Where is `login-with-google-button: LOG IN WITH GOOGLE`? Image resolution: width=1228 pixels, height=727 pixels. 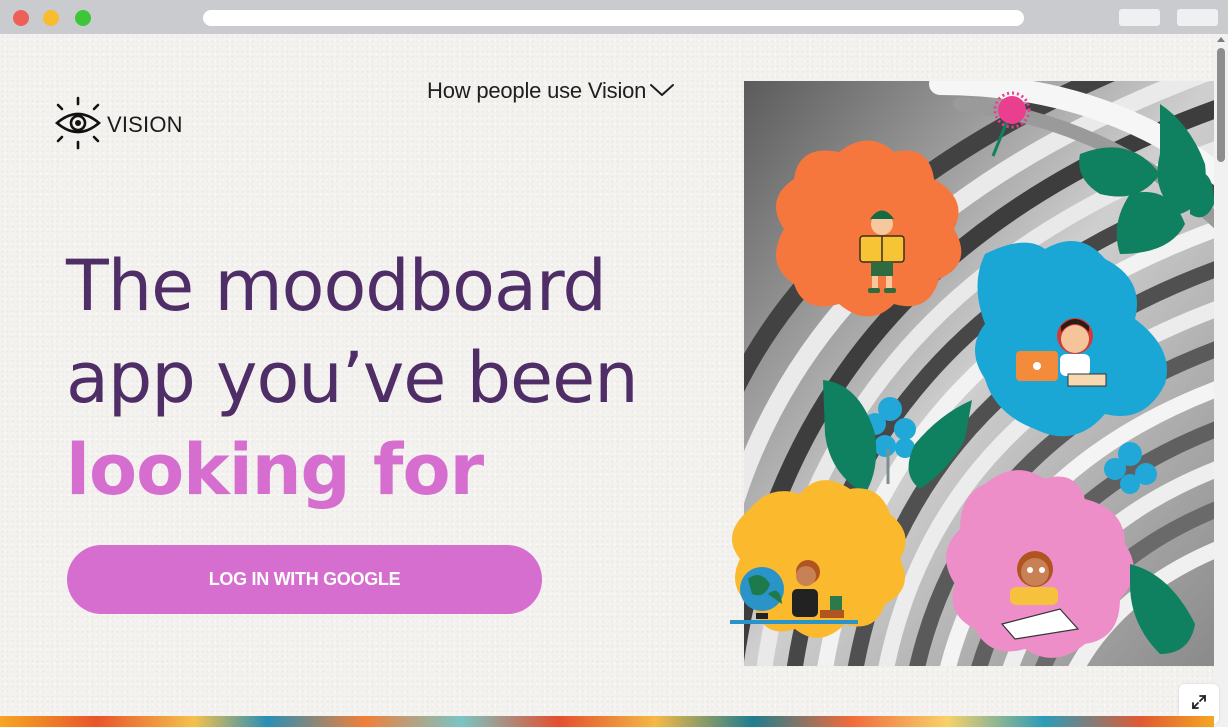
login-with-google-button: LOG IN WITH GOOGLE is located at coordinates (304, 579).